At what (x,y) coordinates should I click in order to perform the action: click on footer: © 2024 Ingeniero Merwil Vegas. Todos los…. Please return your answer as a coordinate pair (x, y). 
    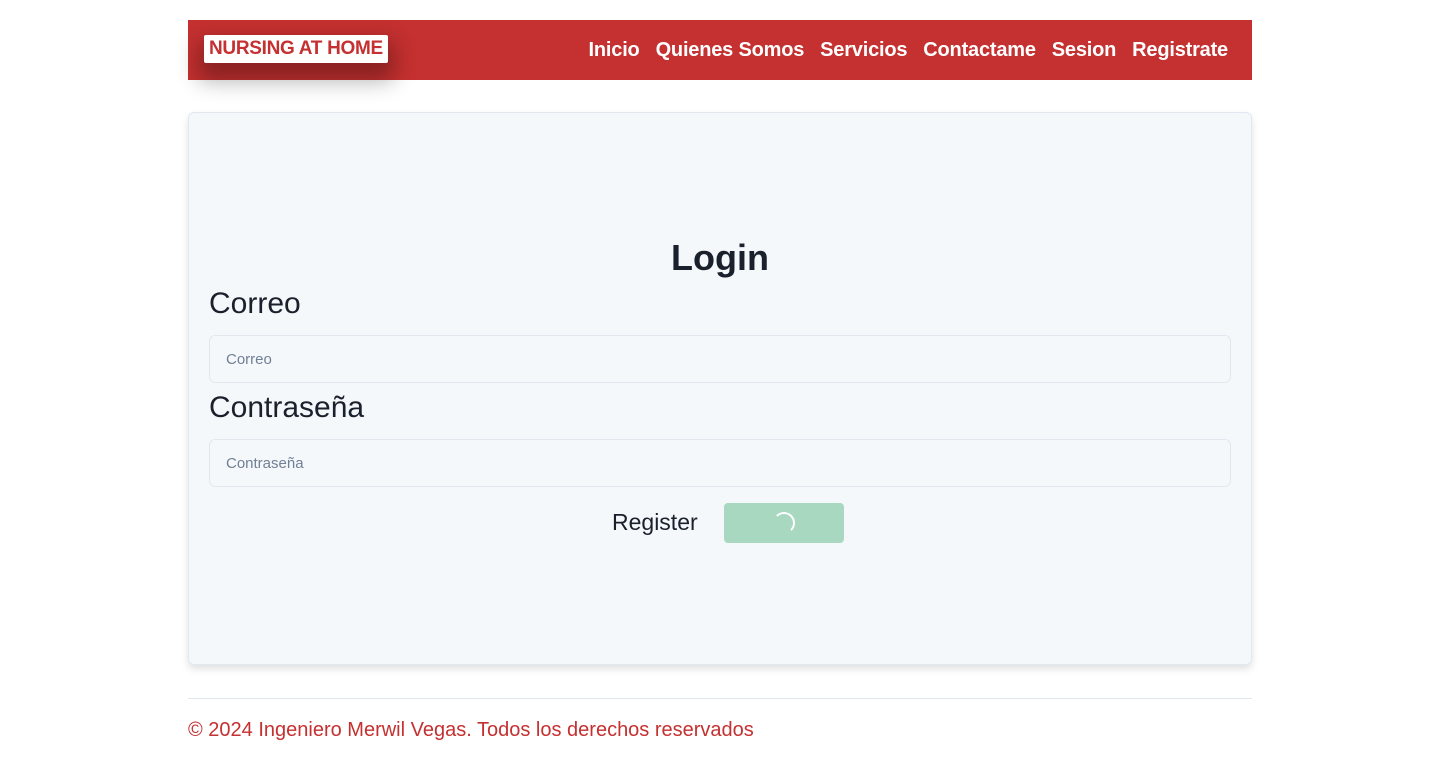
    Looking at the image, I should click on (720, 728).